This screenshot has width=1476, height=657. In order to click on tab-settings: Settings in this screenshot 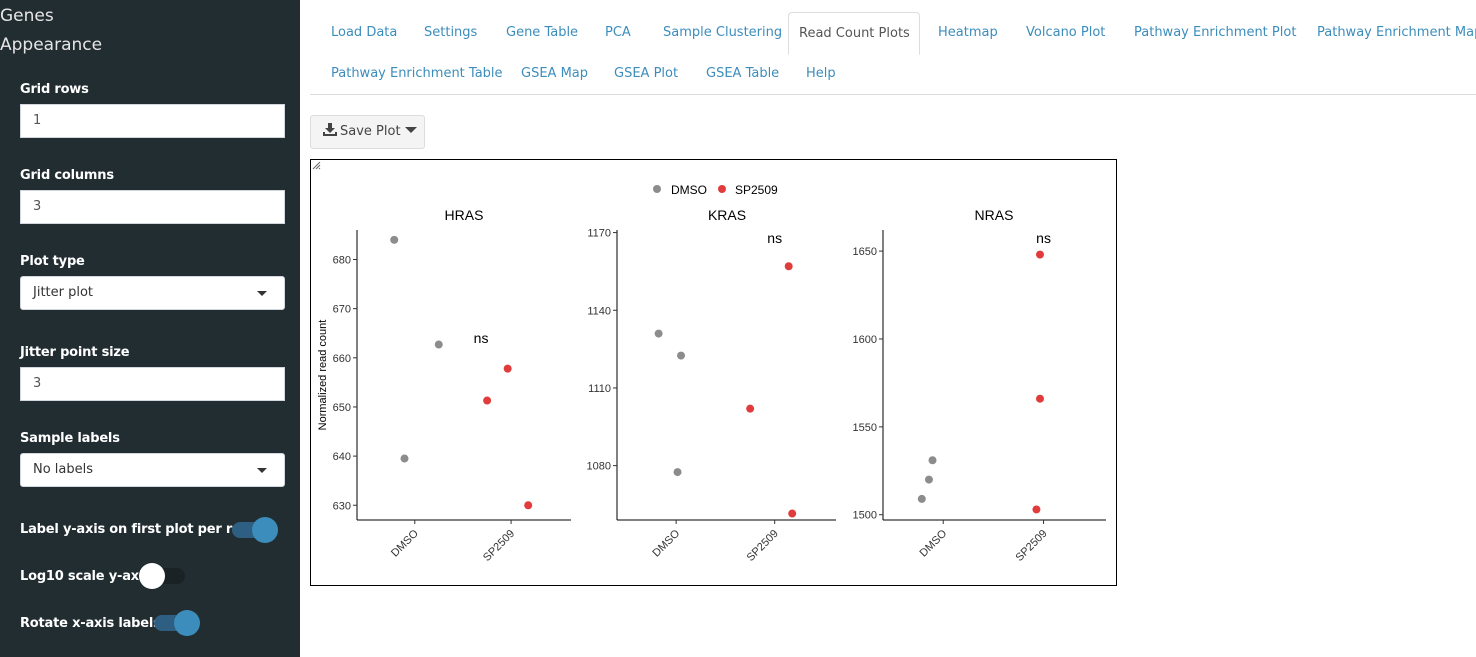, I will do `click(450, 33)`.